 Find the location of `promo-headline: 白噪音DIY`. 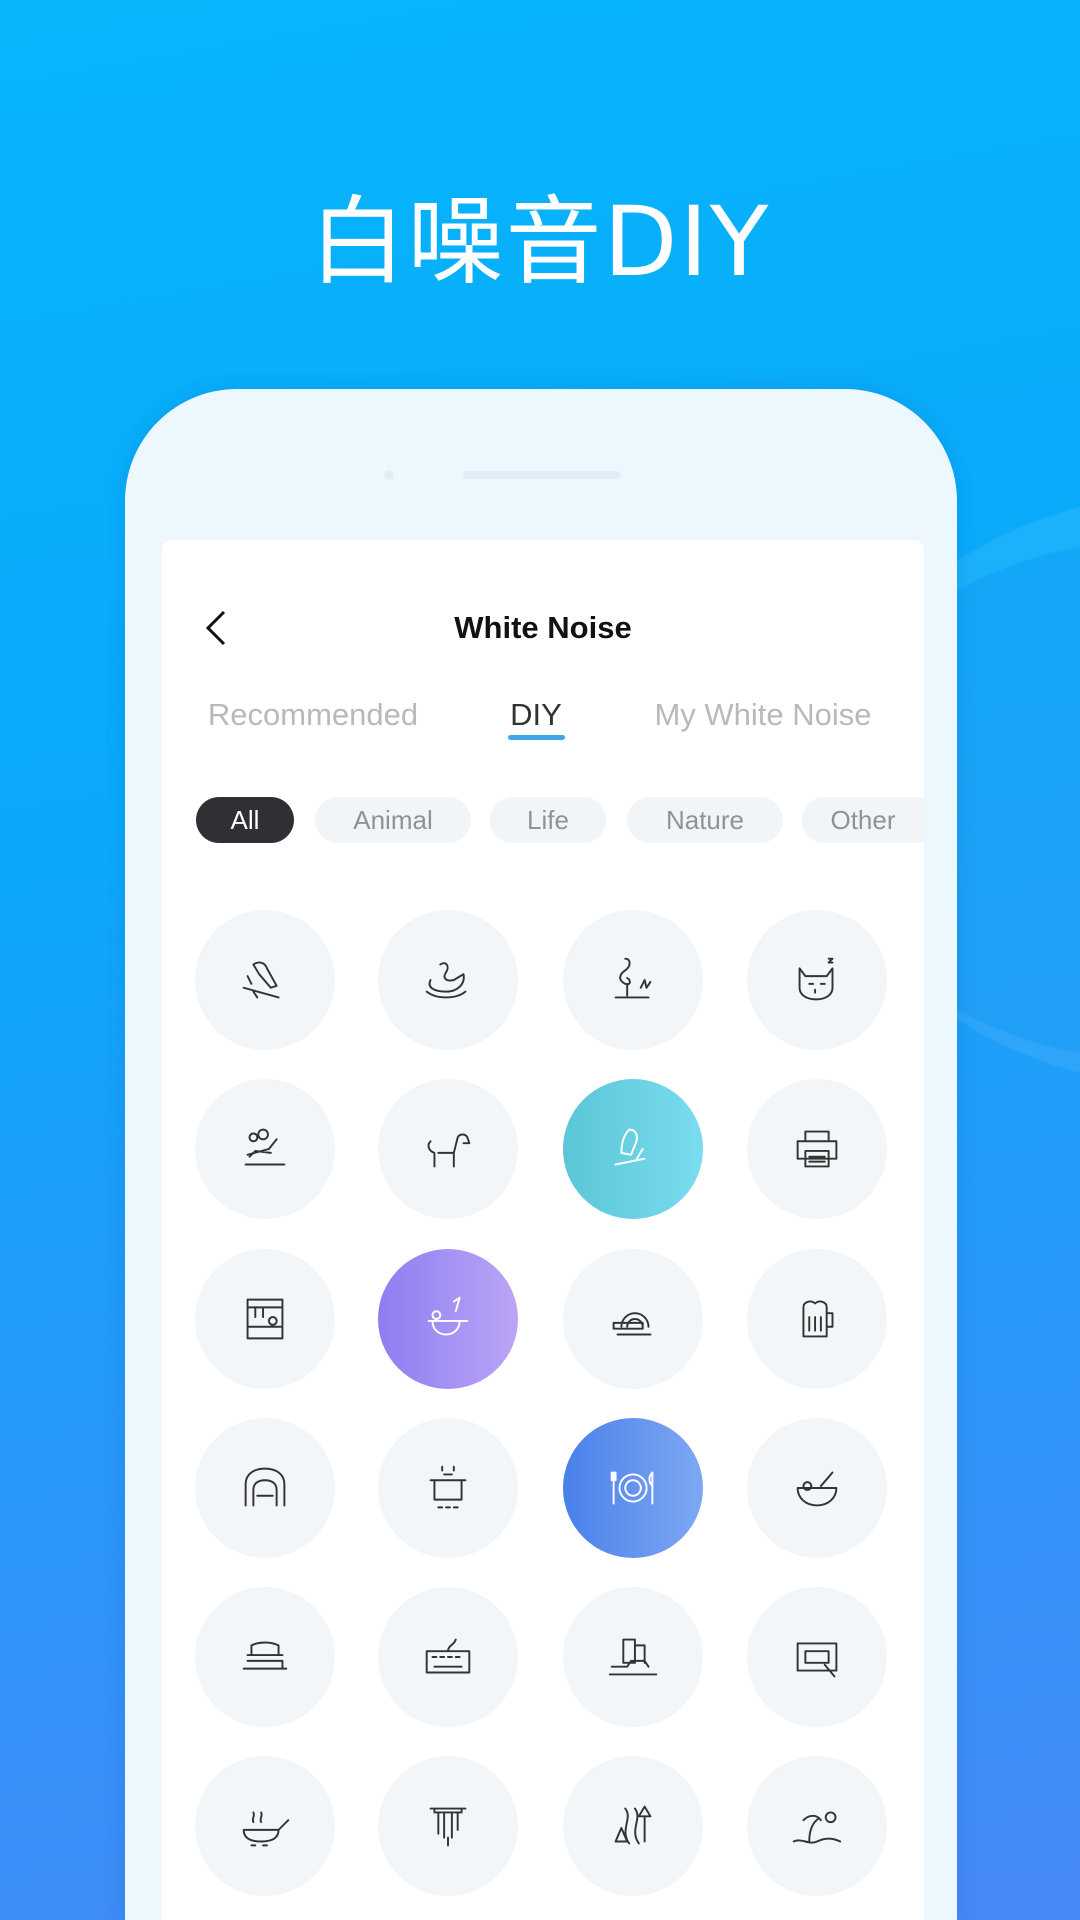

promo-headline: 白噪音DIY is located at coordinates (540, 242).